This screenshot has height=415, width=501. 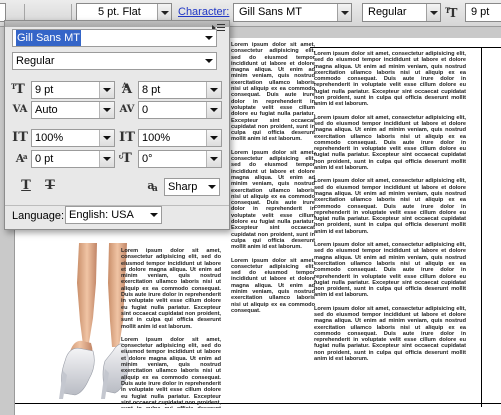 What do you see at coordinates (151, 90) in the screenshot?
I see `leading-value: 8 pt` at bounding box center [151, 90].